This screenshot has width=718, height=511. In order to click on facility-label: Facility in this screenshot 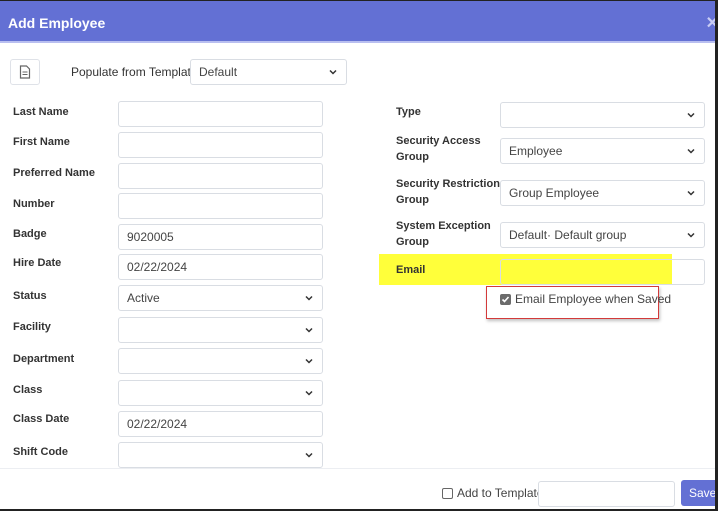, I will do `click(32, 327)`.